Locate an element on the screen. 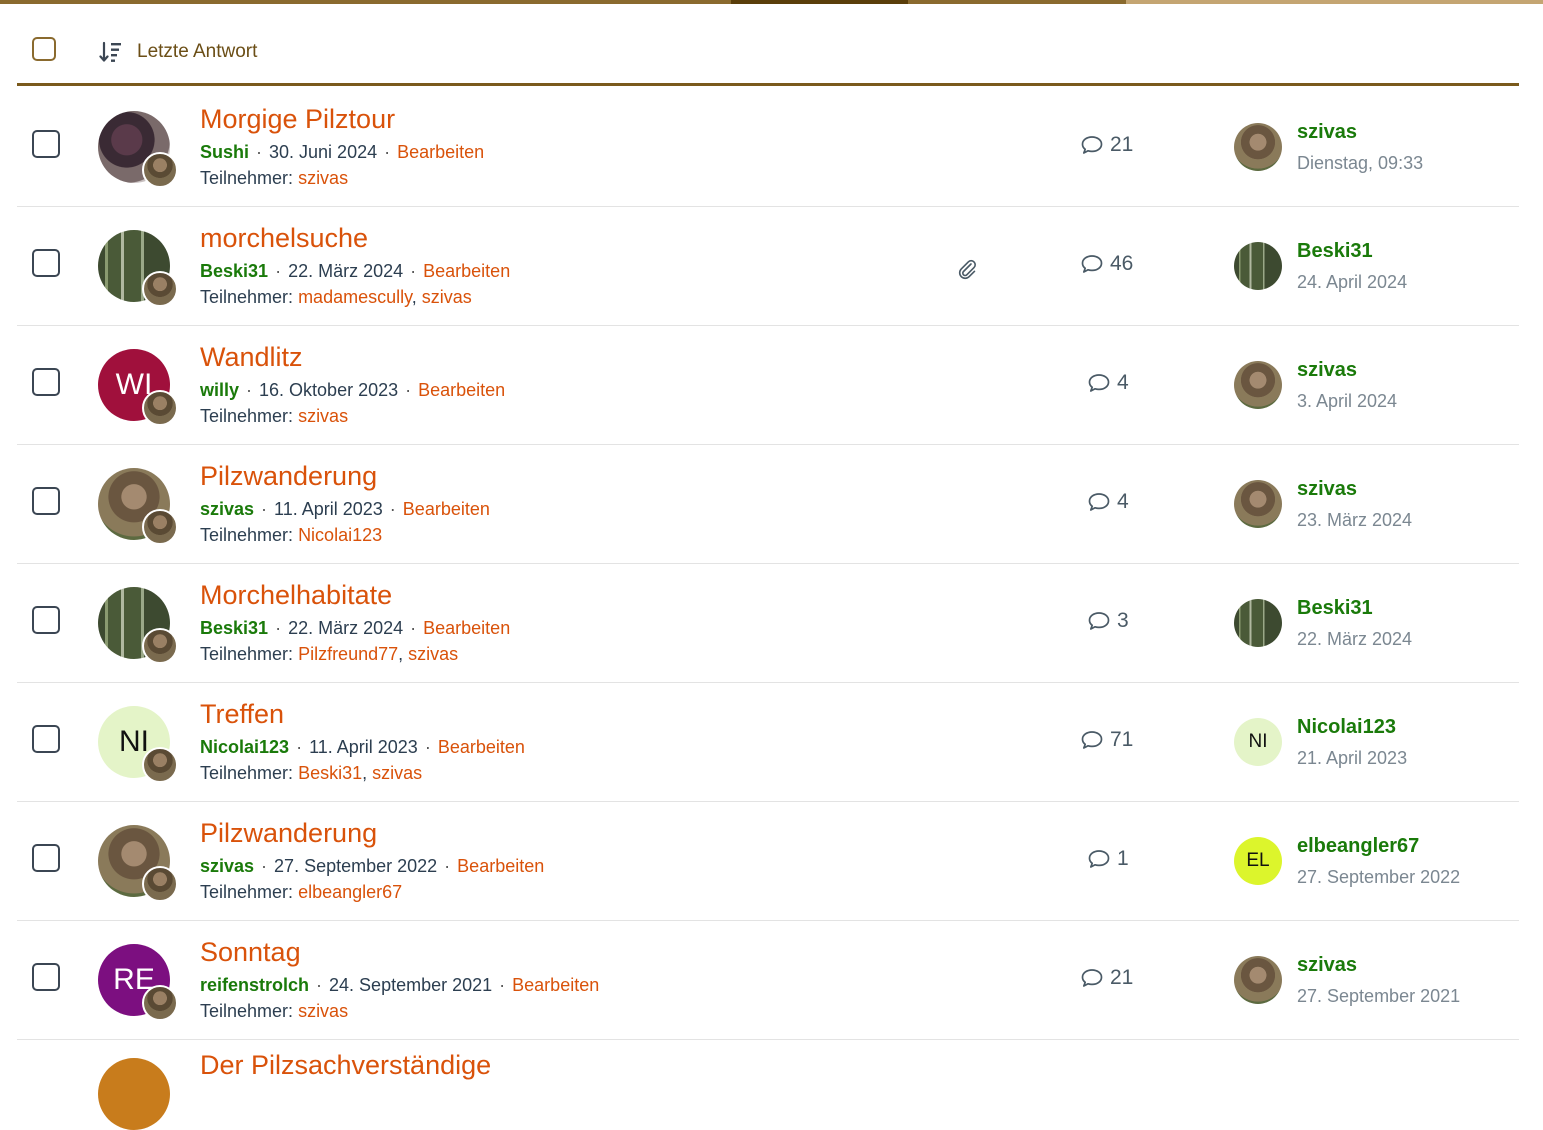  avatar-initials: NI is located at coordinates (1258, 741).